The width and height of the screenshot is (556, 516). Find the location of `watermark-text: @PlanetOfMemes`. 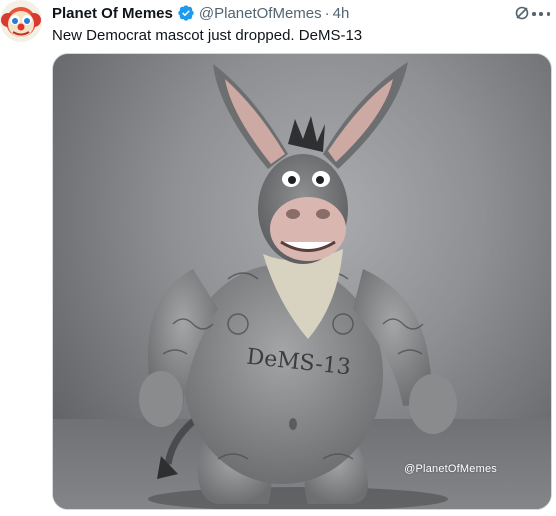

watermark-text: @PlanetOfMemes is located at coordinates (450, 469).